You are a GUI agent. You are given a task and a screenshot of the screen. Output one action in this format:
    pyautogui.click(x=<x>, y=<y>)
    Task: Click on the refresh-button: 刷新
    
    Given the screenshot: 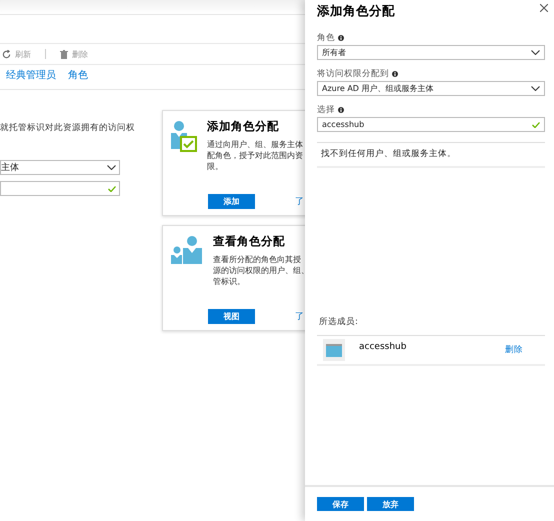 What is the action you would take?
    pyautogui.click(x=16, y=54)
    